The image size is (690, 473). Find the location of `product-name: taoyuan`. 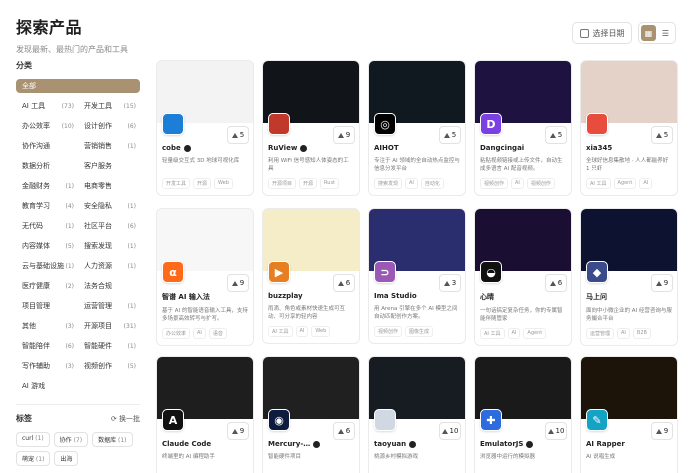

product-name: taoyuan is located at coordinates (390, 444).